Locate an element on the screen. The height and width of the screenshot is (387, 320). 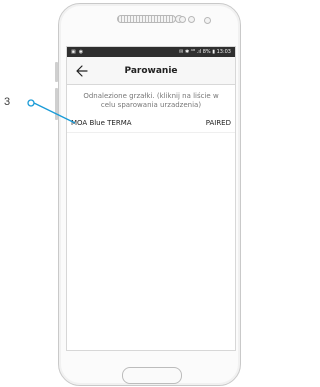
callout-number: 3 is located at coordinates (7, 102).